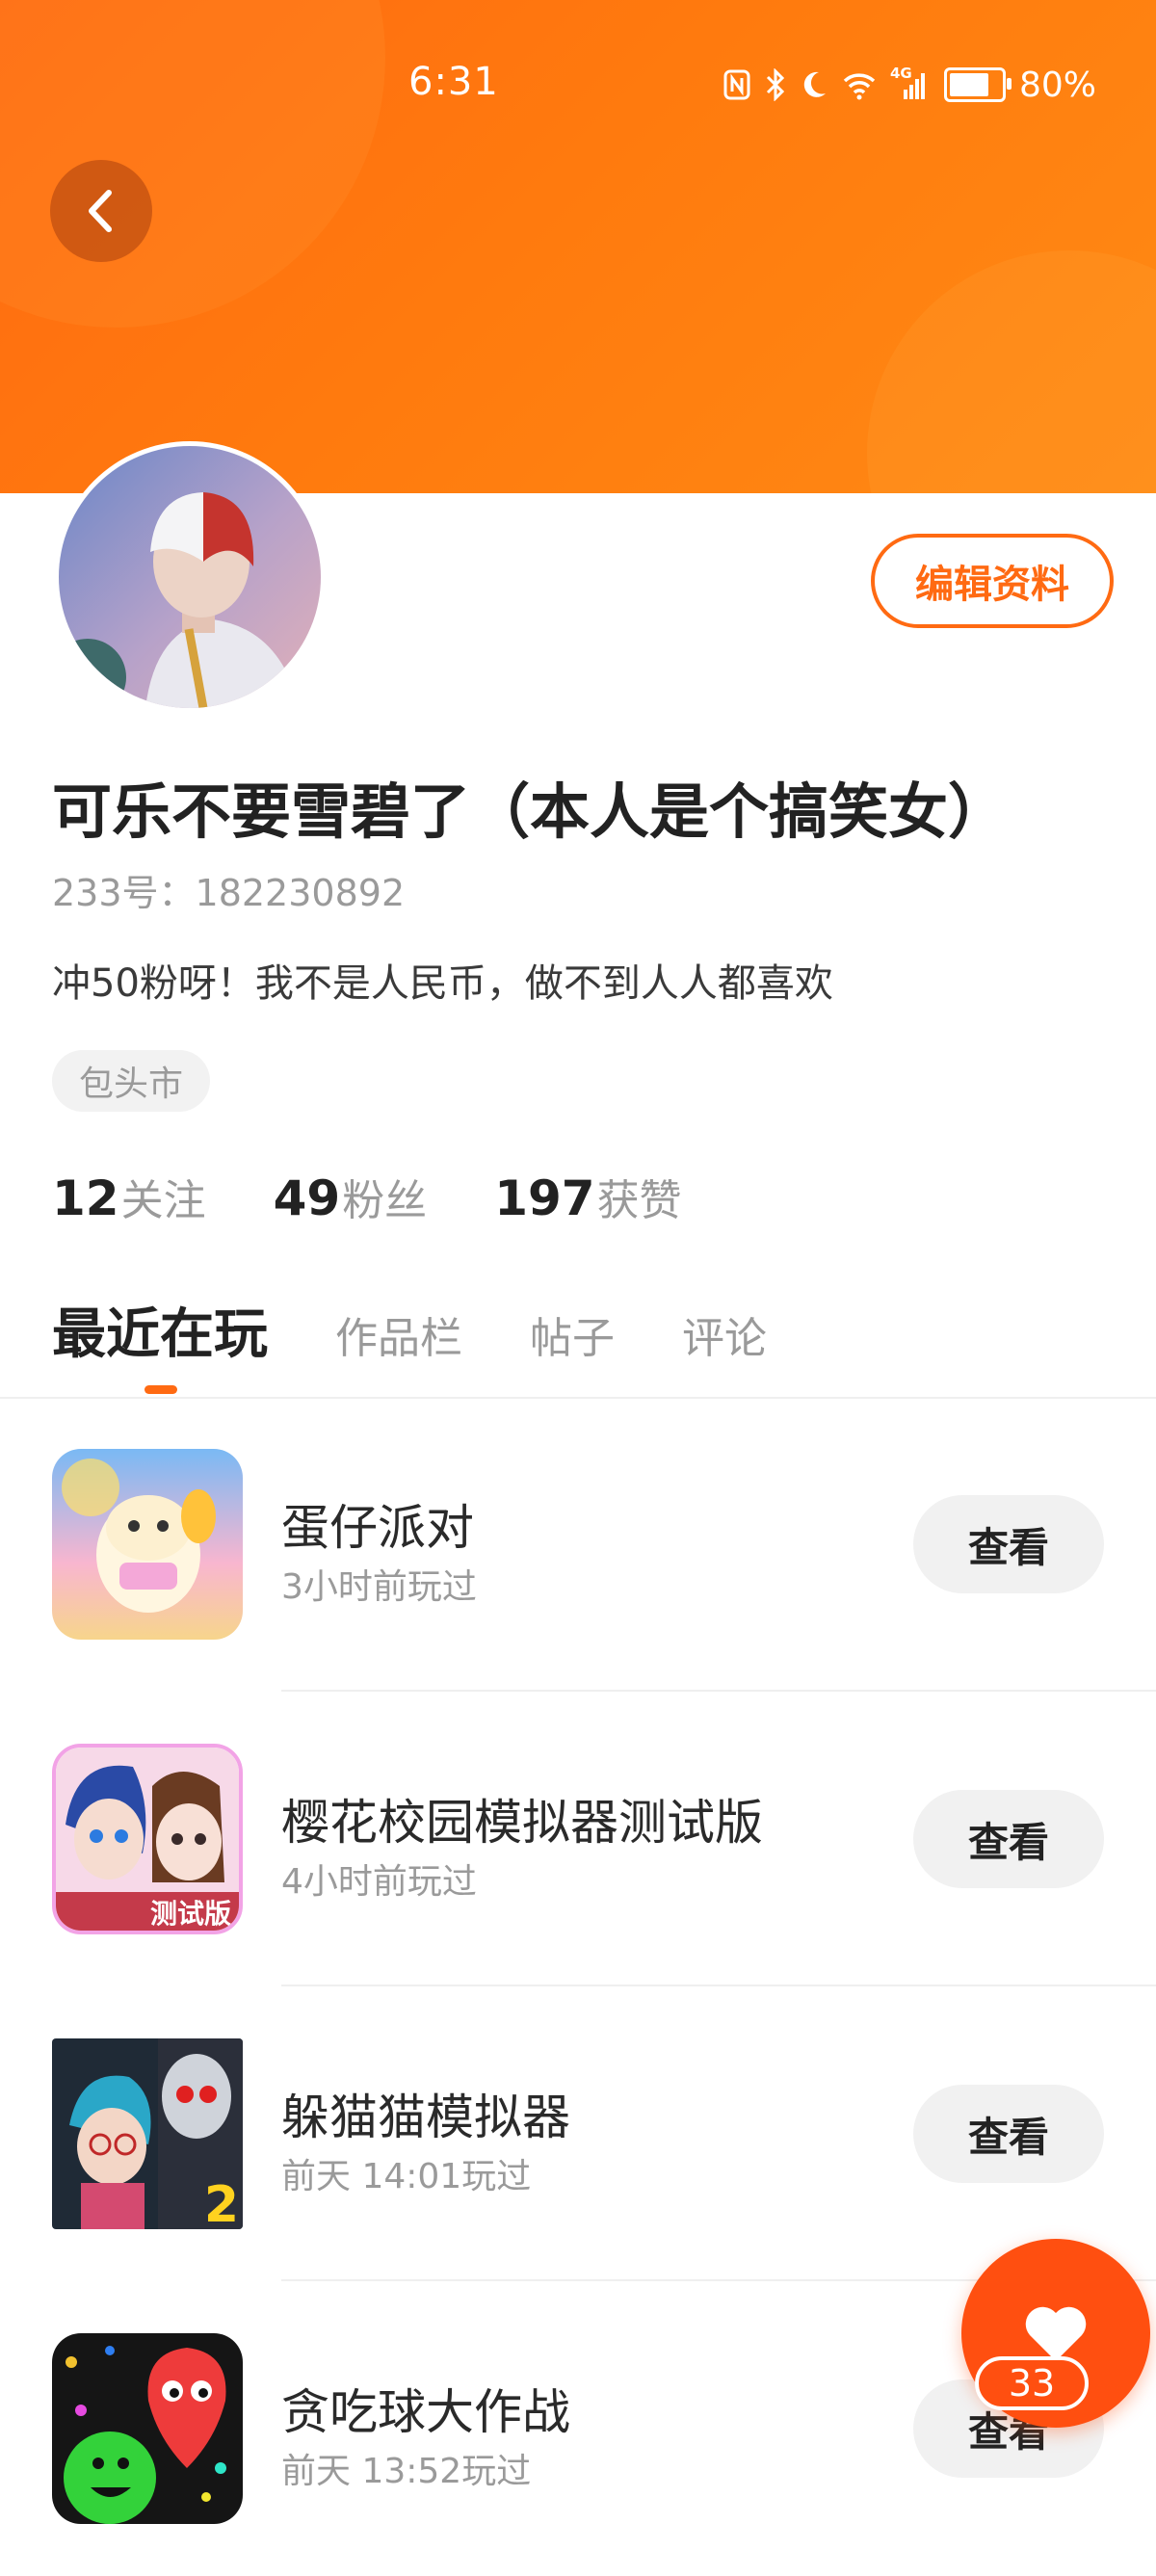 Image resolution: width=1156 pixels, height=2576 pixels. Describe the element at coordinates (814, 84) in the screenshot. I see `do-not-disturb-moon-icon` at that location.